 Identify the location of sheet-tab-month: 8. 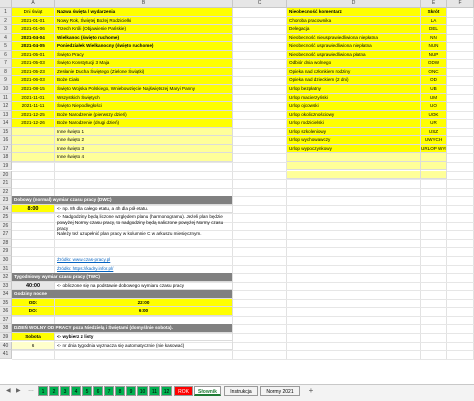
(120, 391).